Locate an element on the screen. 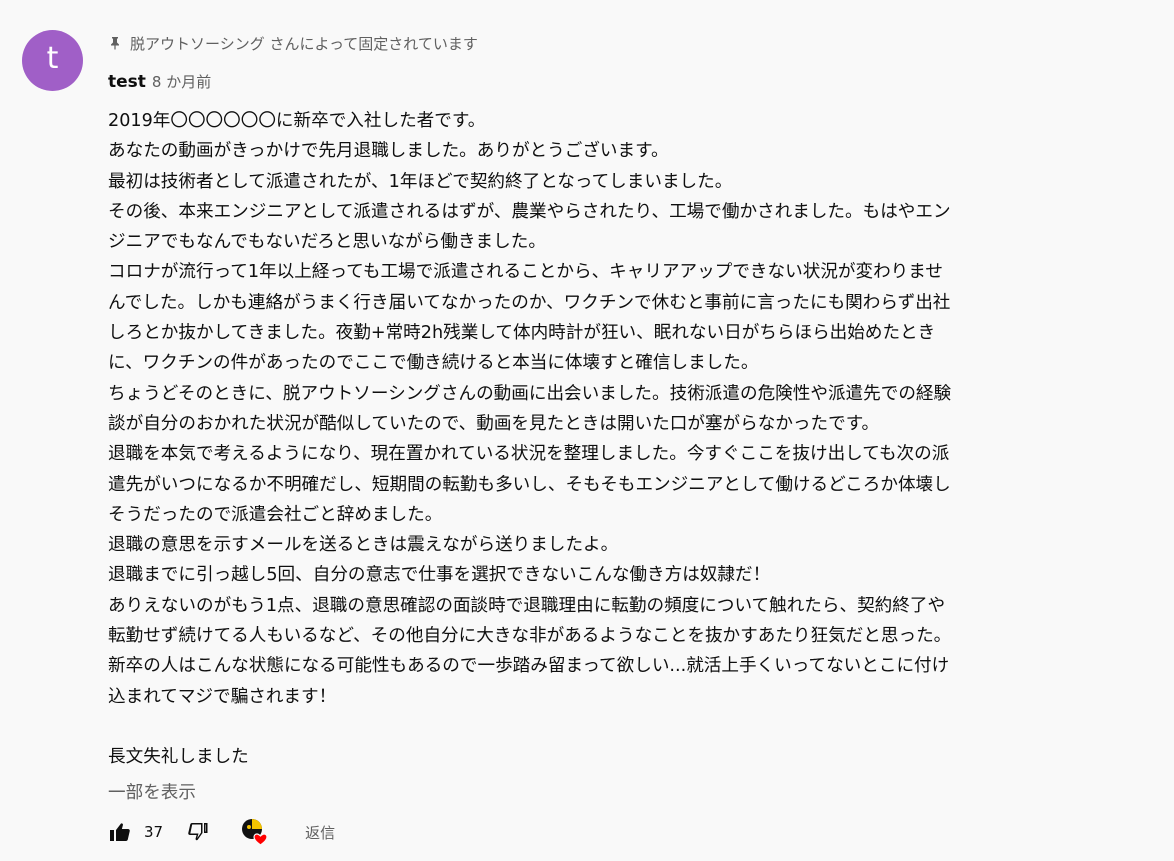  pinned-text: 脱アウトソーシング さんによって固定されています is located at coordinates (304, 43).